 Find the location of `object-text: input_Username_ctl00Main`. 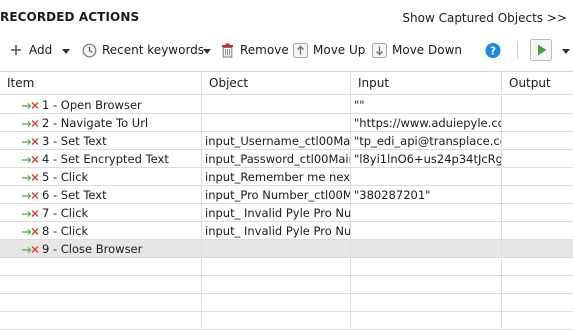

object-text: input_Username_ctl00Main is located at coordinates (278, 141).